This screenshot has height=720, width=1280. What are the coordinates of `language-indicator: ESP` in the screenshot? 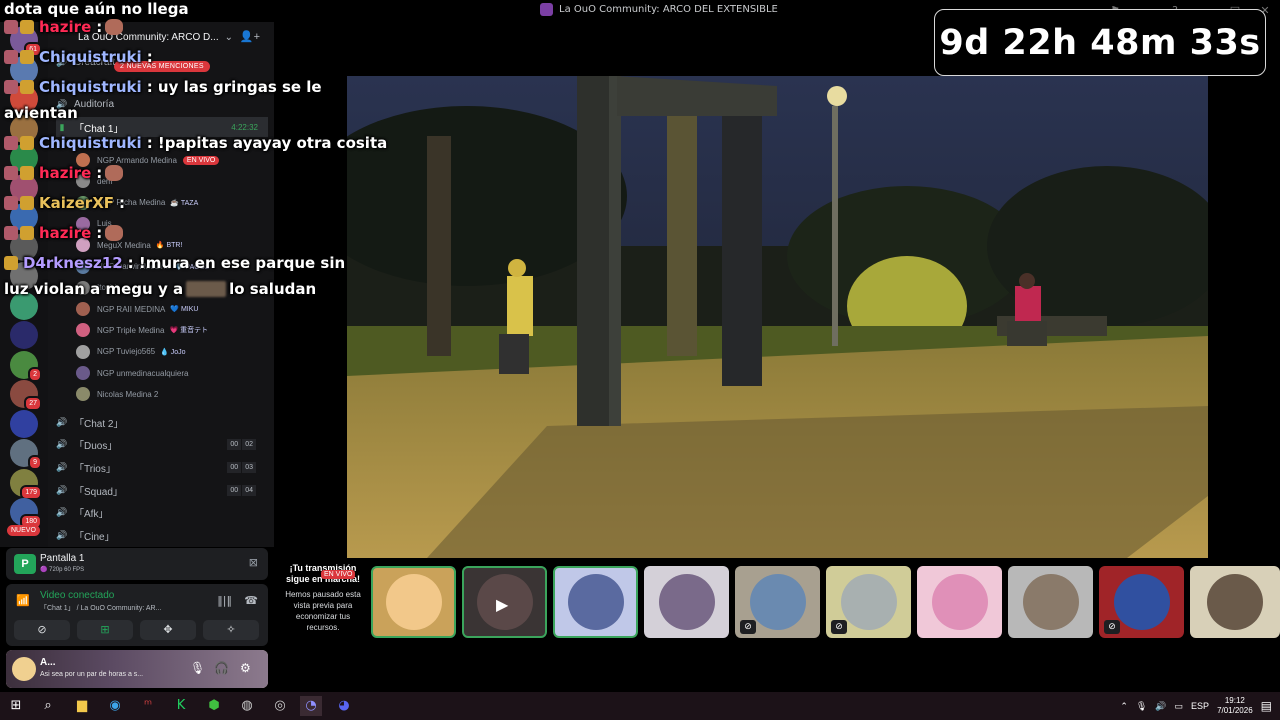 It's located at (1200, 706).